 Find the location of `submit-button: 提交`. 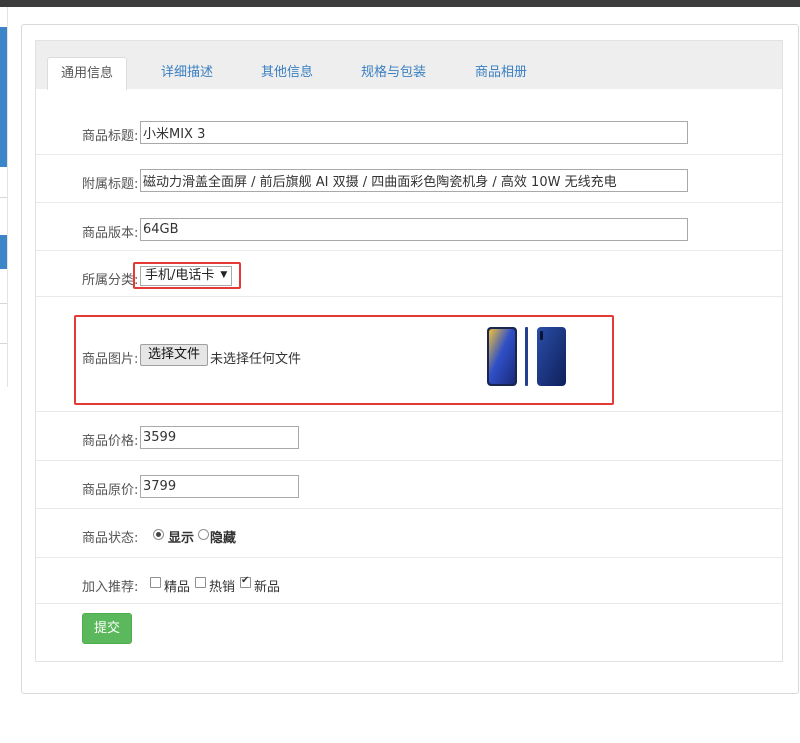

submit-button: 提交 is located at coordinates (107, 628).